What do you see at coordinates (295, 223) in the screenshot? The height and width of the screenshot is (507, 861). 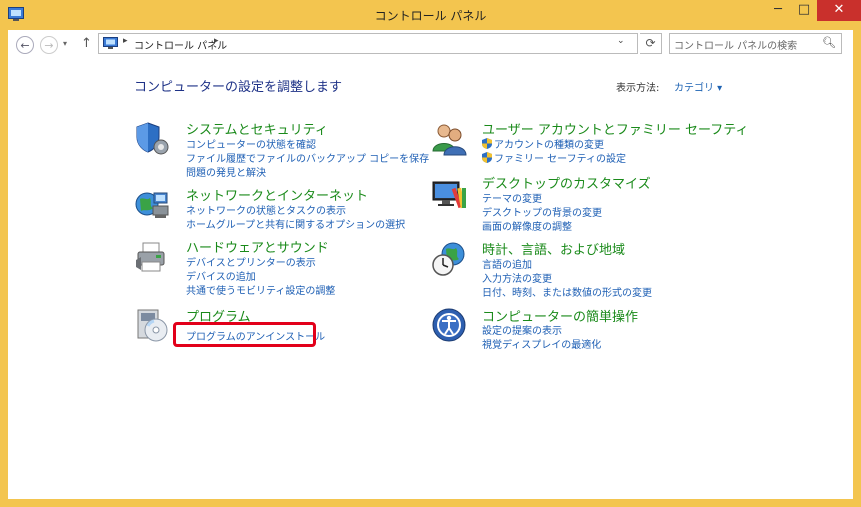 I see `link-homegroup-sharing-options: ホームグループと共有に関するオプションの選択` at bounding box center [295, 223].